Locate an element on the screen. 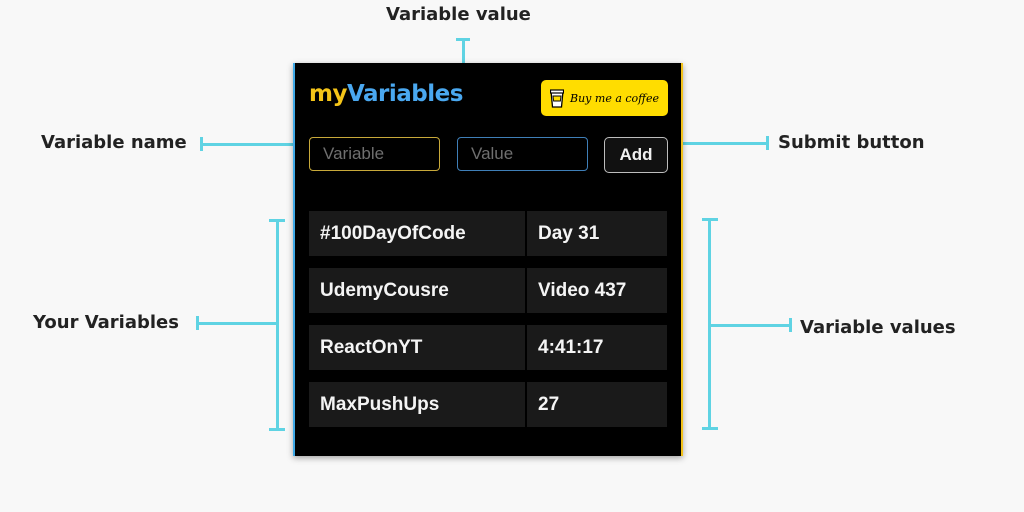 This screenshot has width=1024, height=512. variable-value-cell: Day 31 is located at coordinates (597, 233).